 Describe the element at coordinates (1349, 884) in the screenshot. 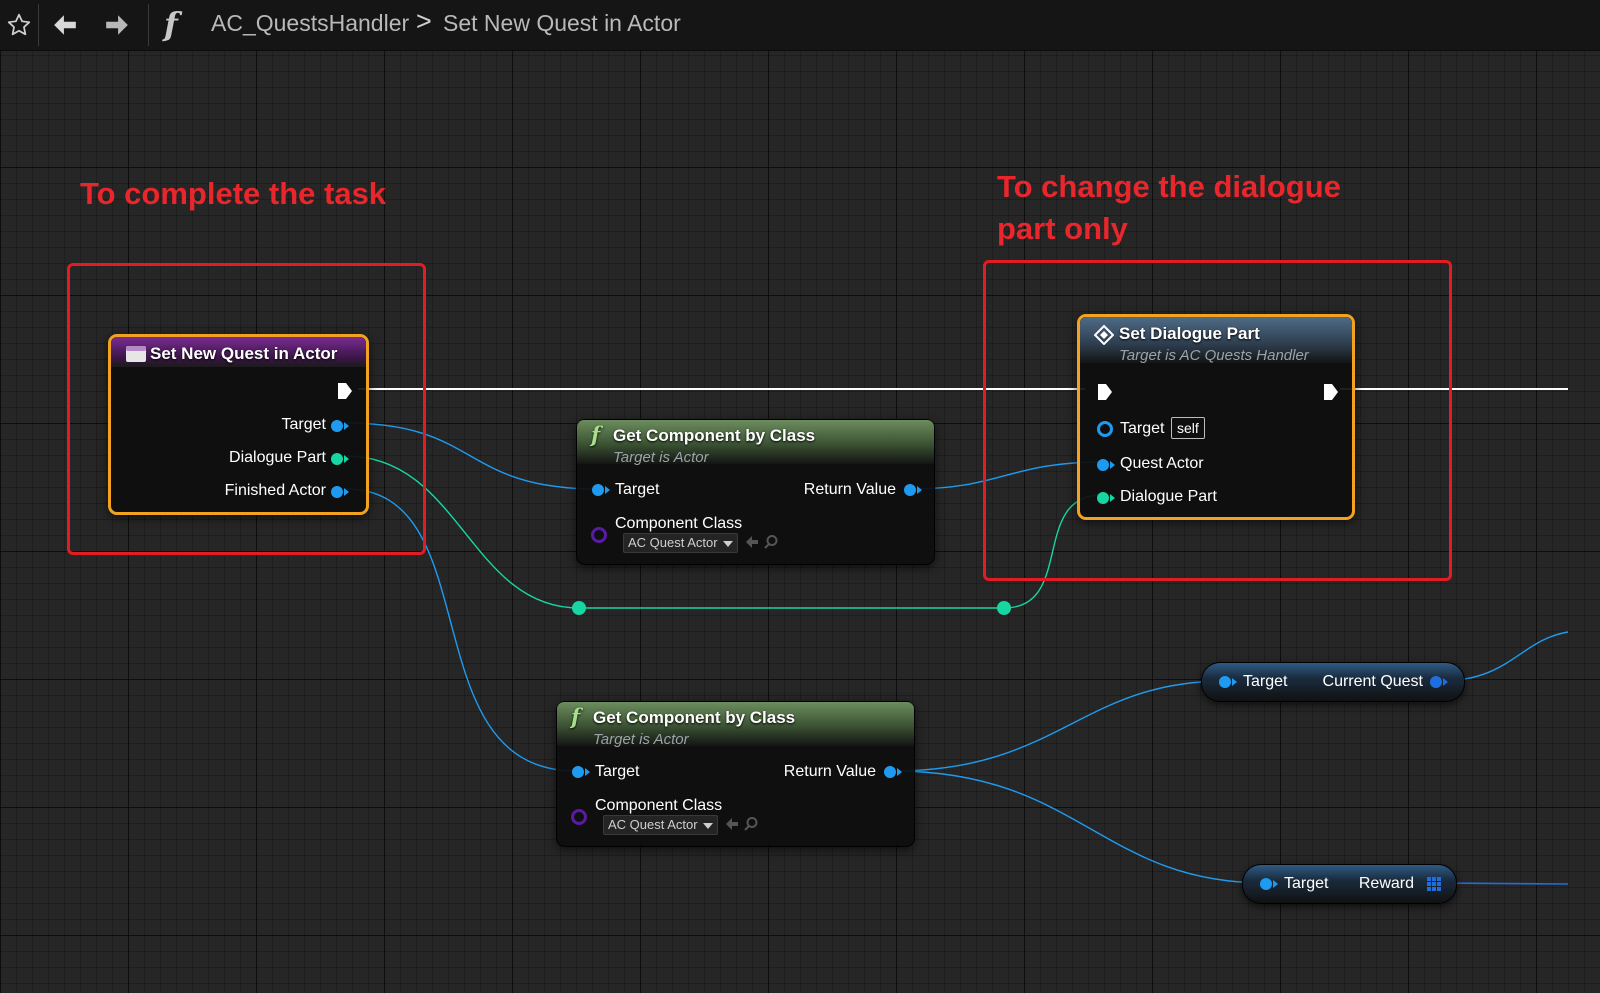

I see `node-get-reward: Target Reward` at that location.